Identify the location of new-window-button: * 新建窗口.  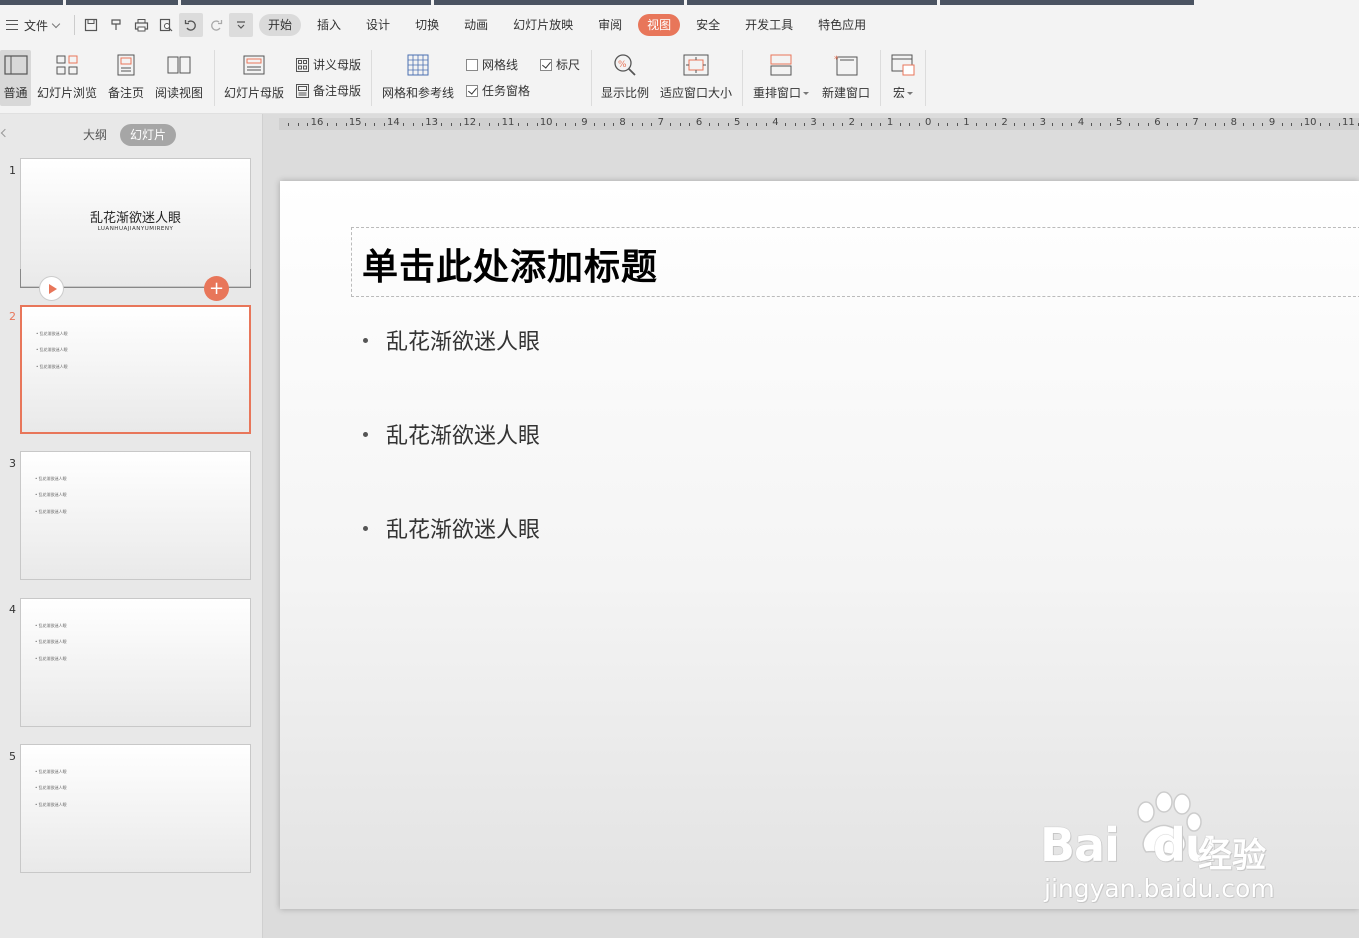
(846, 78).